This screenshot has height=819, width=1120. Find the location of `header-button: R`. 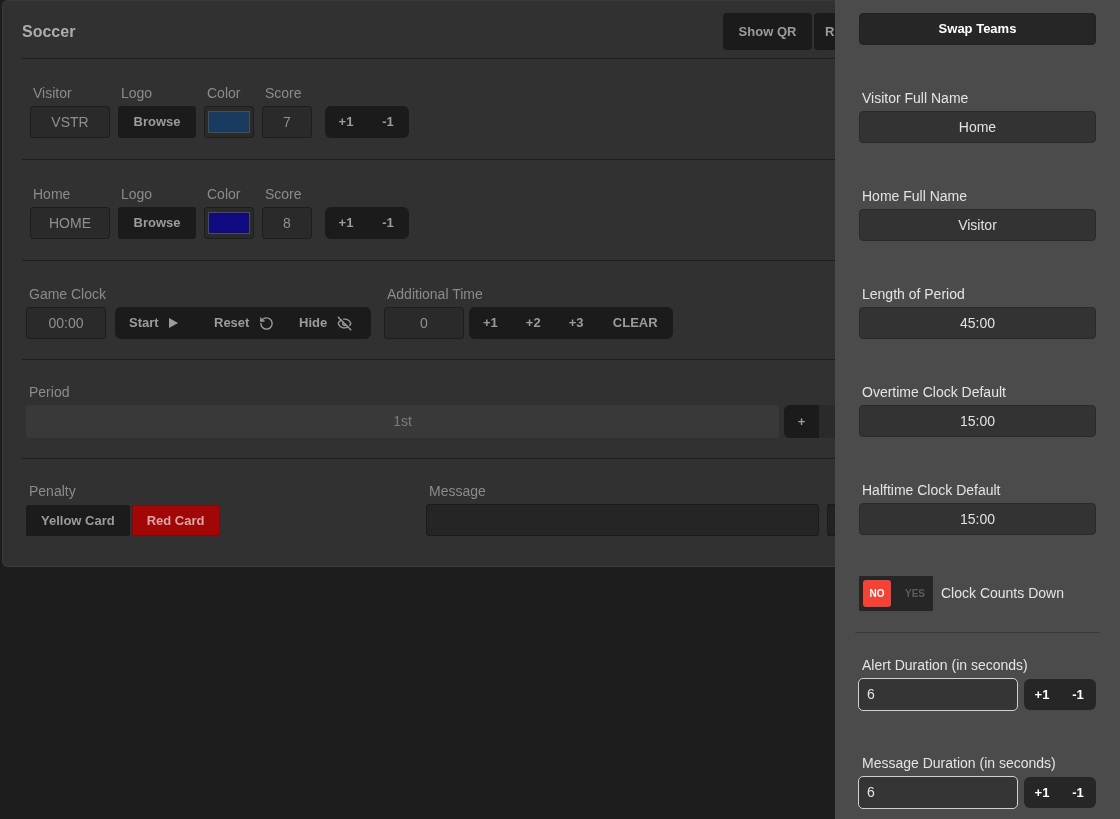

header-button: R is located at coordinates (824, 31).